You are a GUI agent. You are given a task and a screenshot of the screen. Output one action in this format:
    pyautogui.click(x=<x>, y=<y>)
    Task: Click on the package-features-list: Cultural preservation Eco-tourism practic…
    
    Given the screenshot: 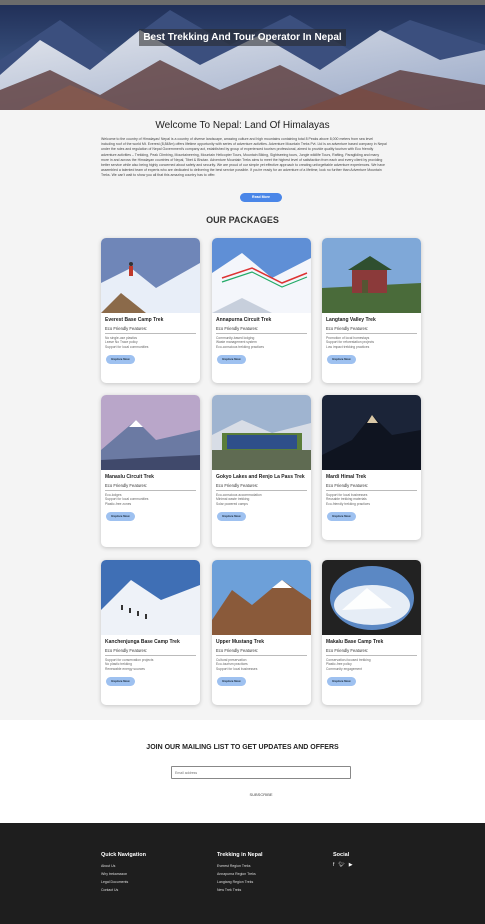 What is the action you would take?
    pyautogui.click(x=261, y=665)
    